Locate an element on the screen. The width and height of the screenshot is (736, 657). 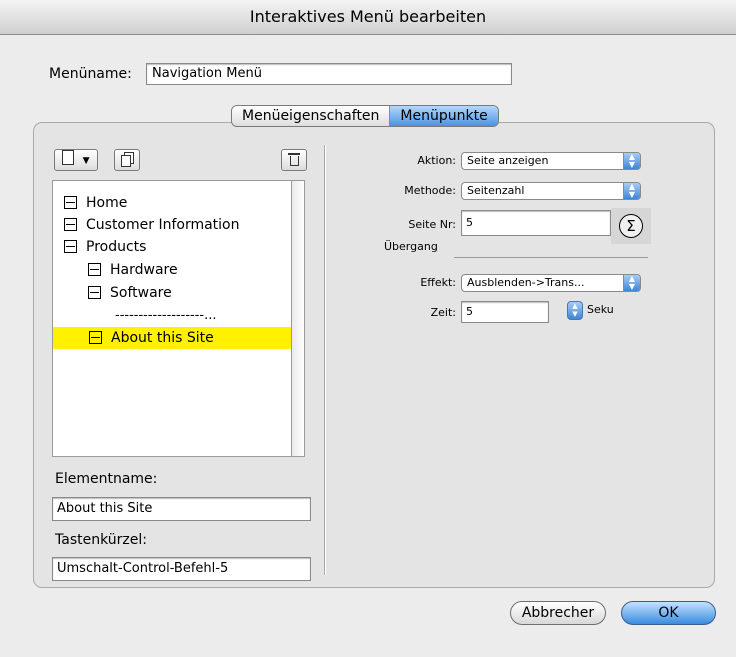
ok-button: OK is located at coordinates (668, 613).